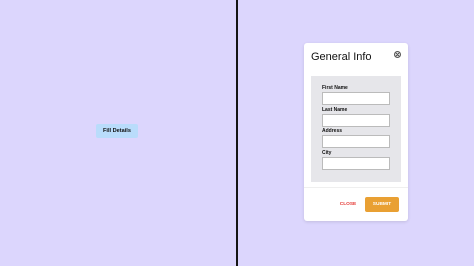 This screenshot has height=266, width=474. What do you see at coordinates (382, 204) in the screenshot?
I see `submit-button: SUBMIT` at bounding box center [382, 204].